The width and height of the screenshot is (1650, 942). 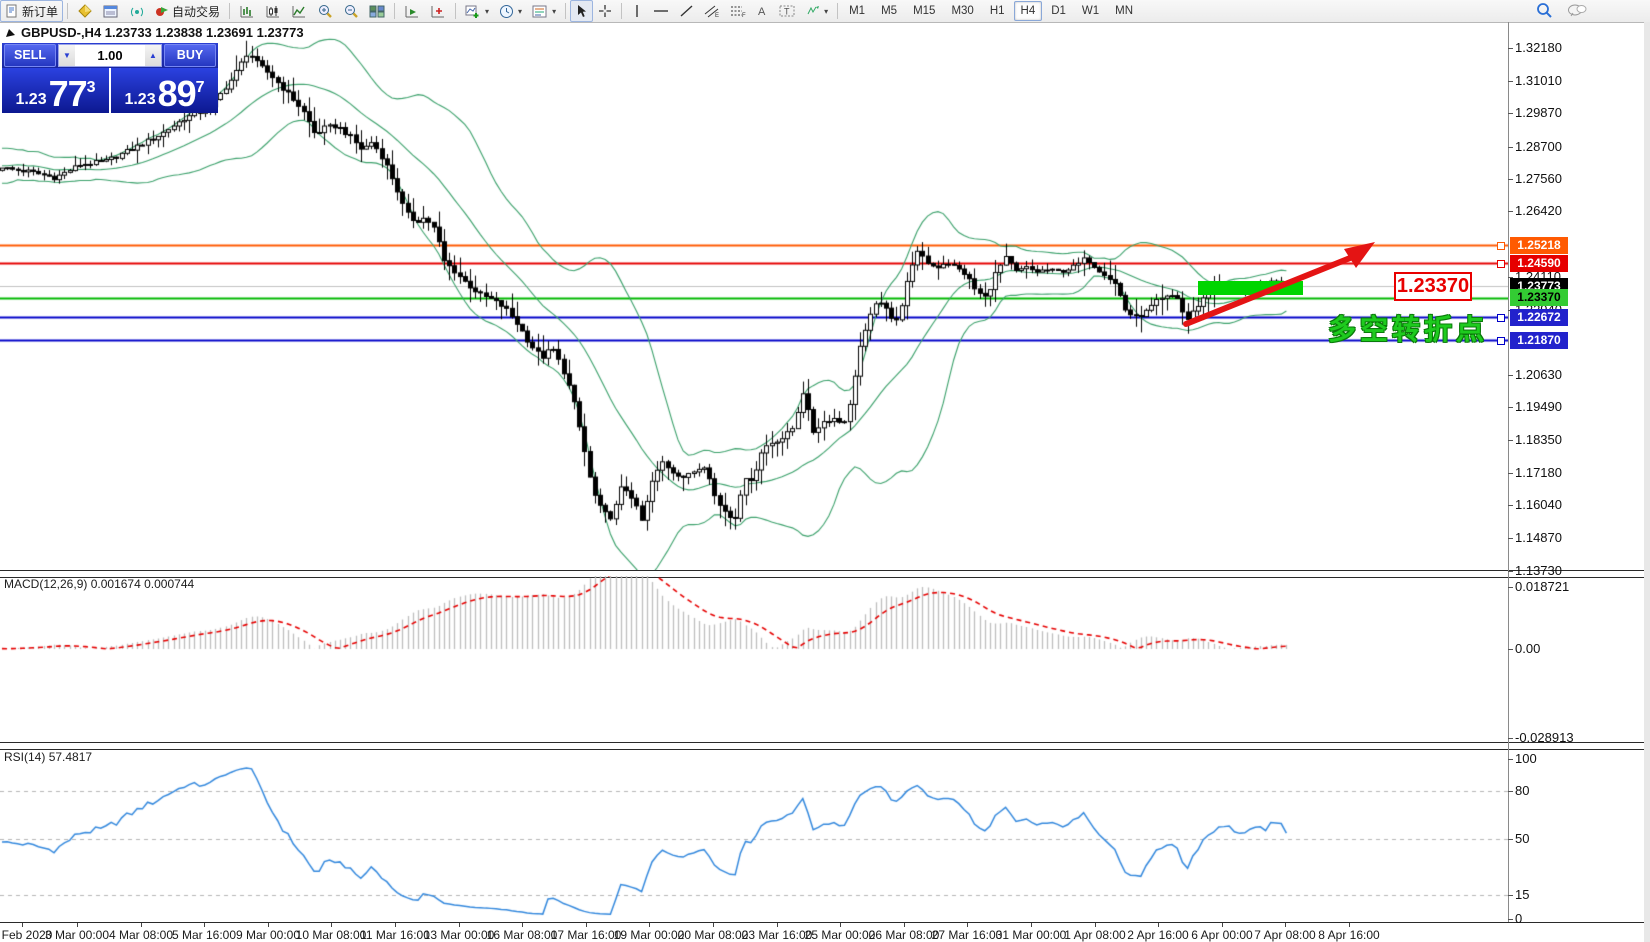 I want to click on svg-text: E, so click(x=717, y=15).